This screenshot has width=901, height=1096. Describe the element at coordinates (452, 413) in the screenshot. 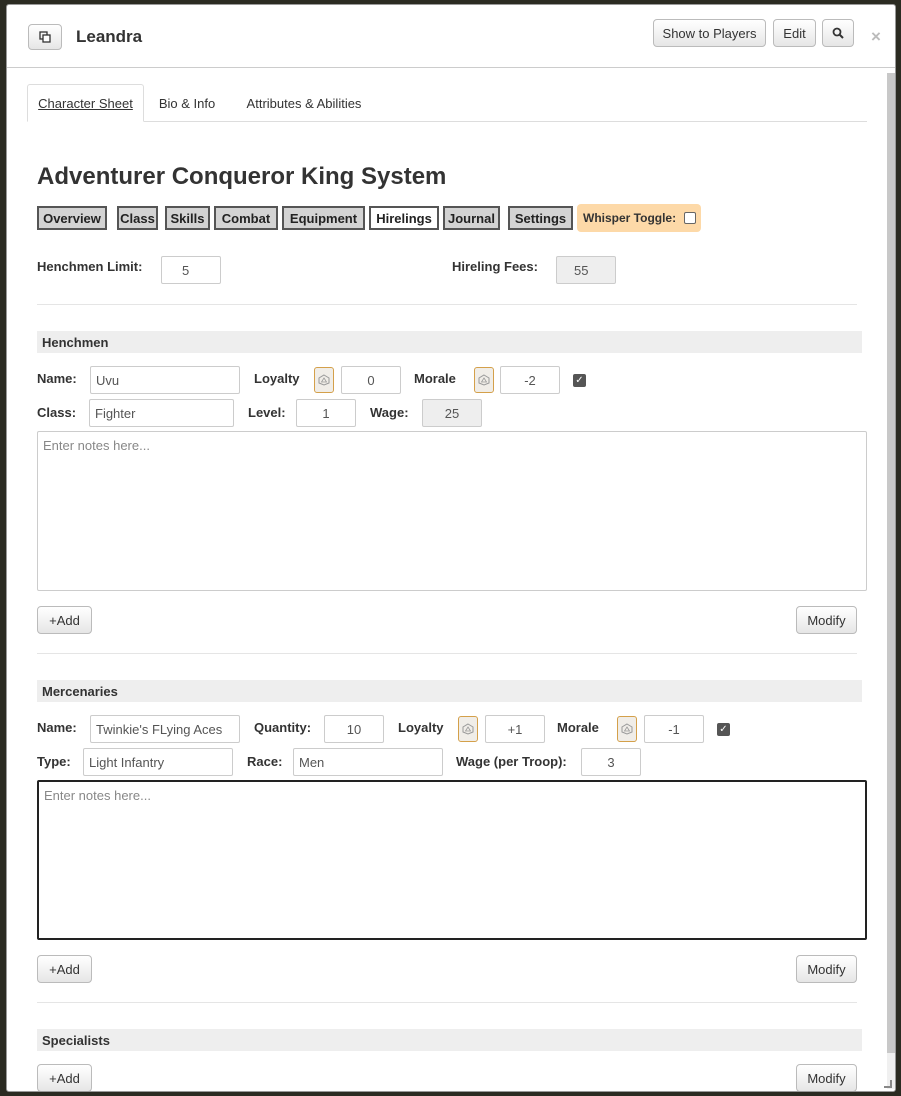

I see `henchman-wage-value: 25` at that location.